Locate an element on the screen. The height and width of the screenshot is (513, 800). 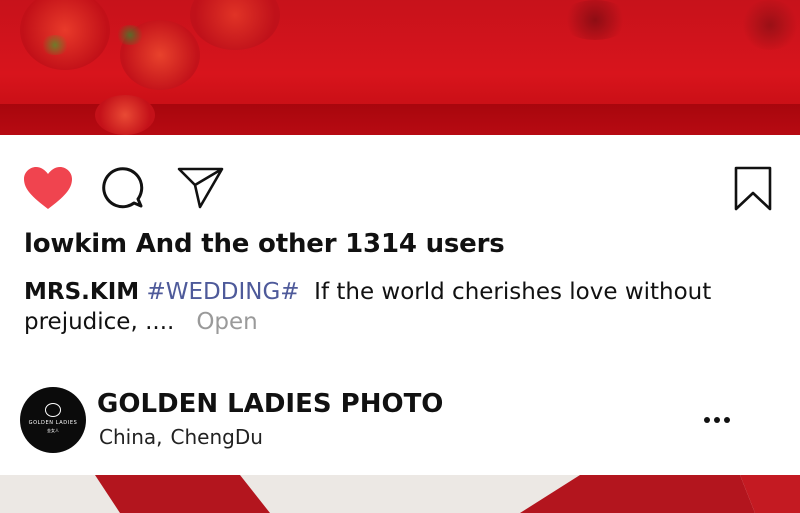
avatar: GOLDEN LADIES 金女人 is located at coordinates (53, 420).